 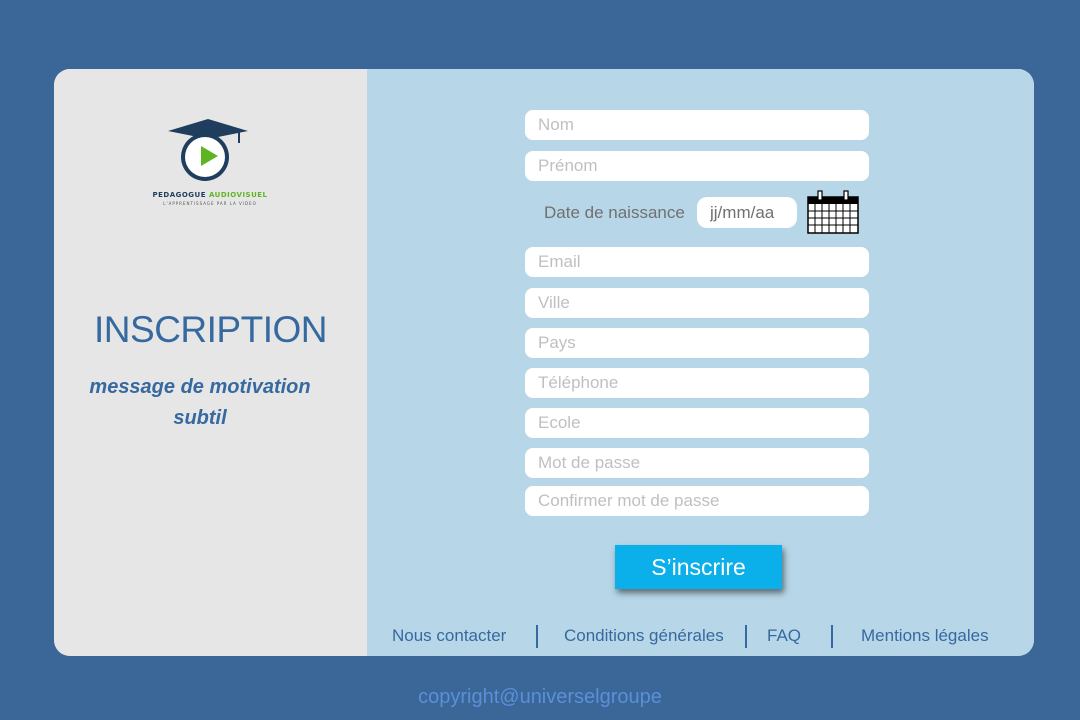 What do you see at coordinates (239, 136) in the screenshot?
I see `cap-tassel` at bounding box center [239, 136].